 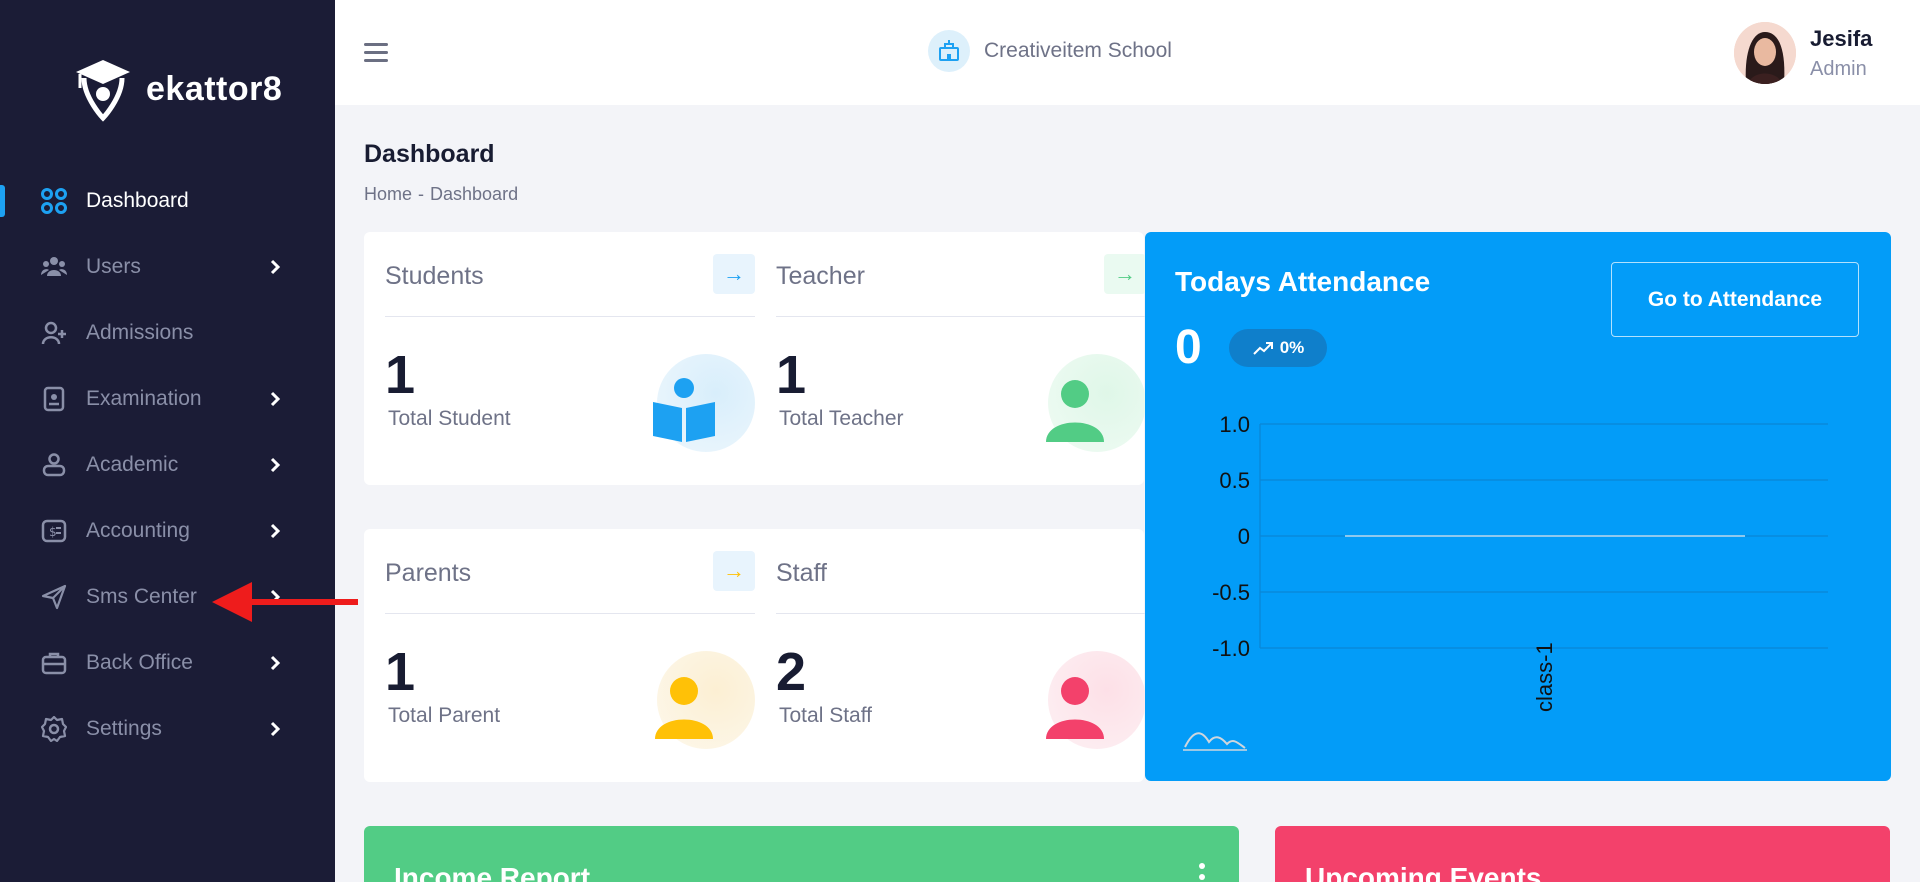 I want to click on chart-y-tick-label: -1.0, so click(x=1231, y=648).